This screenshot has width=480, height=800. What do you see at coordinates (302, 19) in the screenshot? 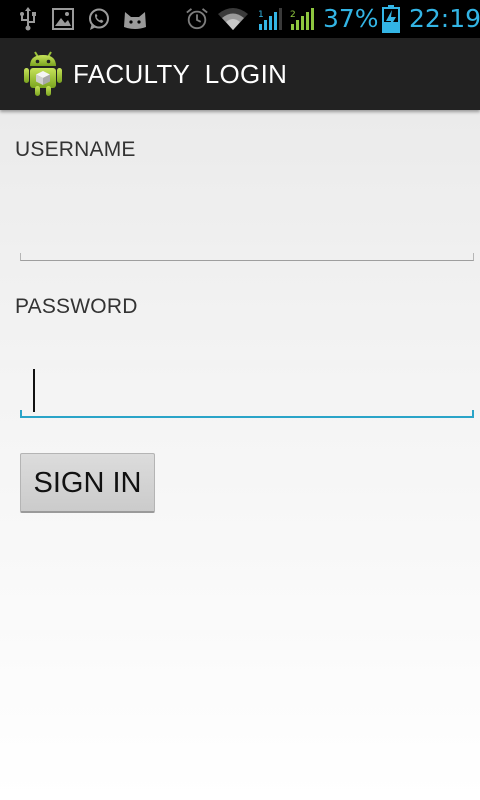
I see `signal-sim2-icon: 2` at bounding box center [302, 19].